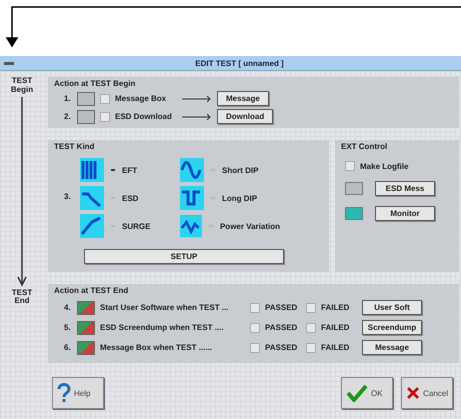  Describe the element at coordinates (91, 290) in the screenshot. I see `panel-title: Action at TEST End` at that location.